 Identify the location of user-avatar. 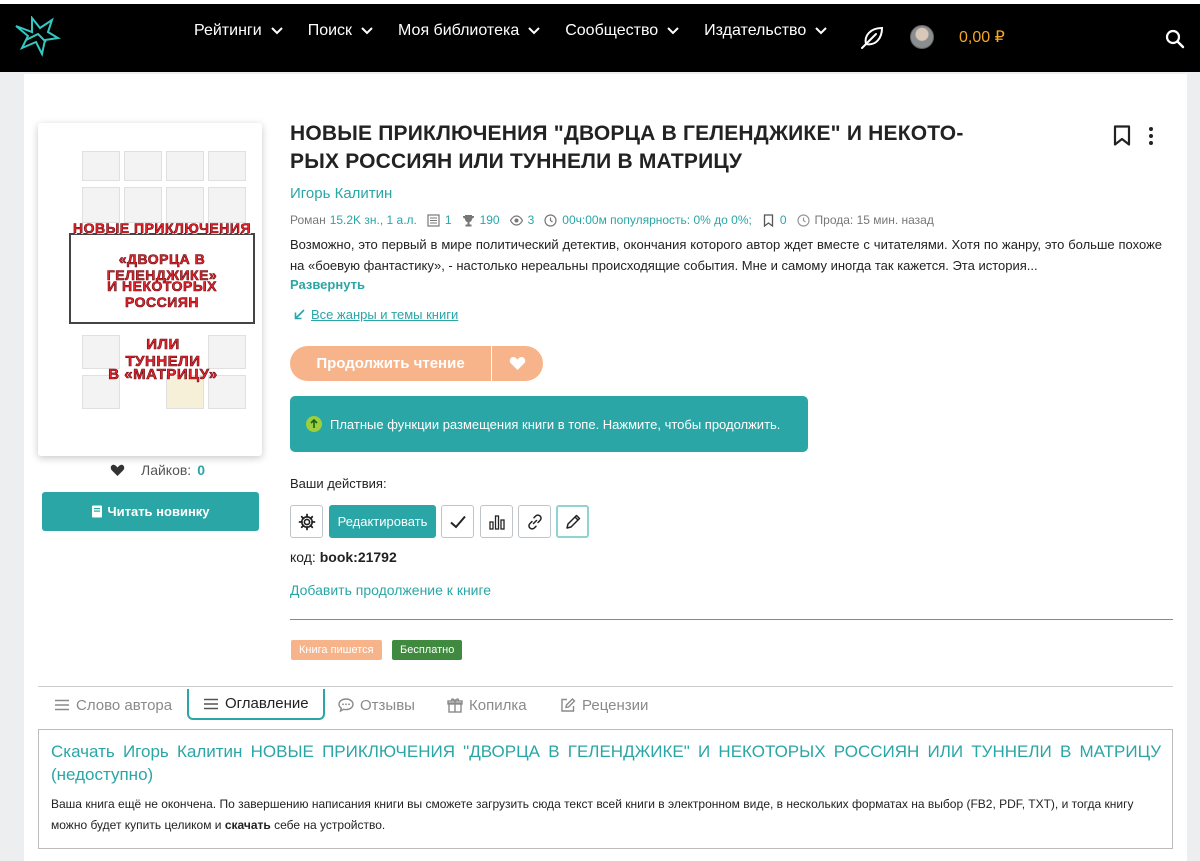
(922, 37).